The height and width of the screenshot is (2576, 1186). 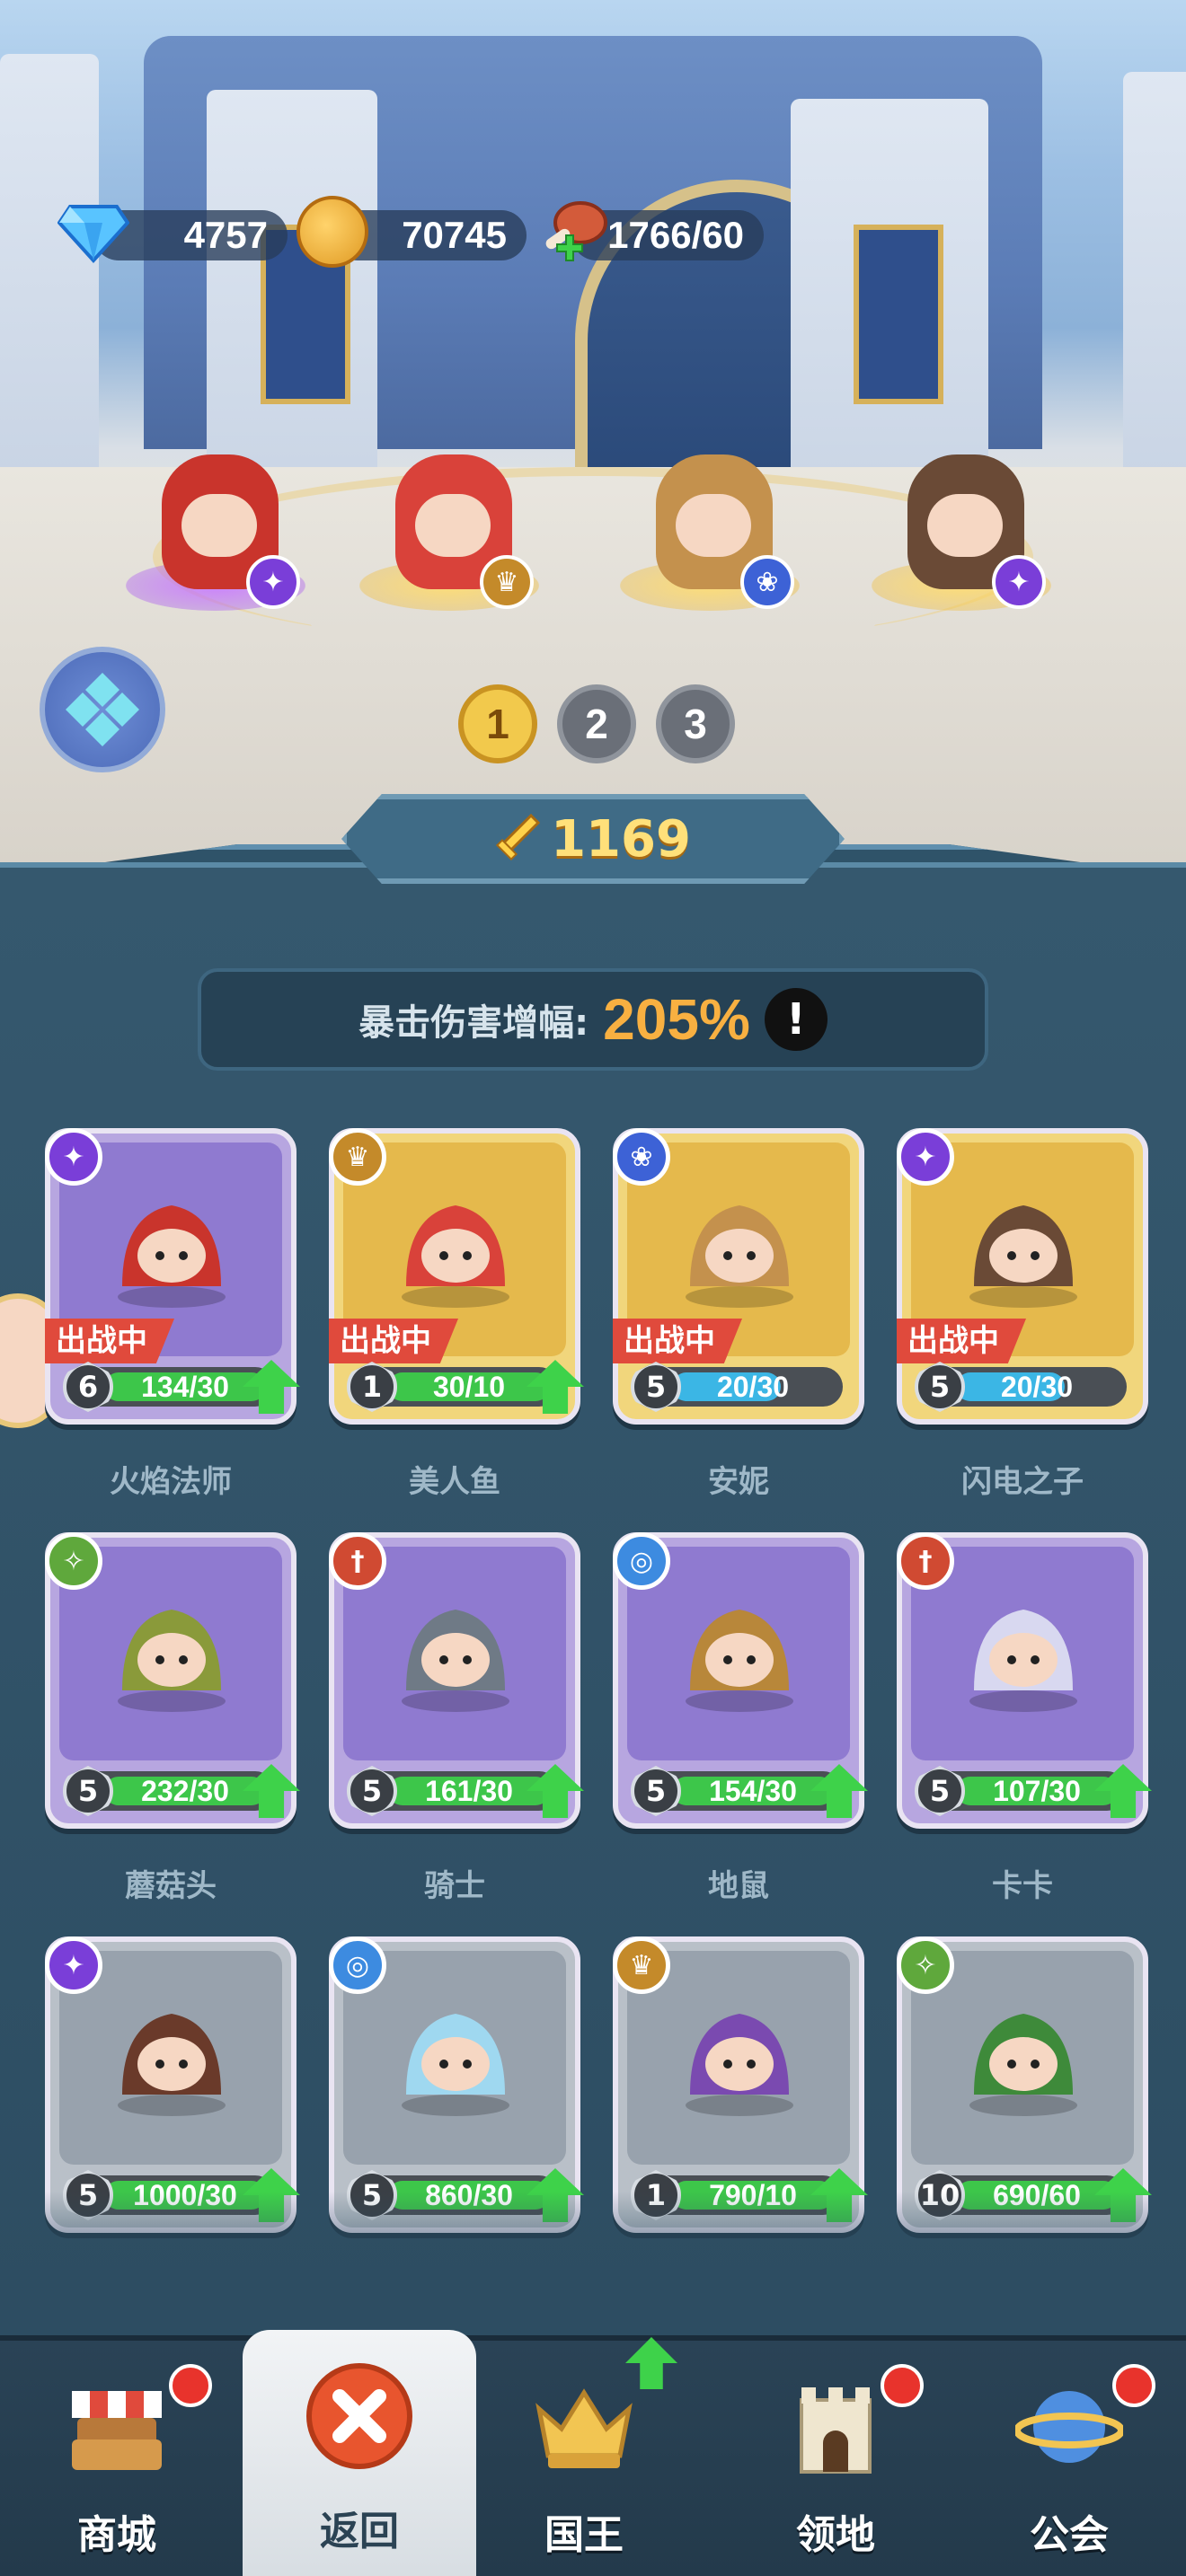 What do you see at coordinates (593, 2263) in the screenshot?
I see `list-fade-overlay` at bounding box center [593, 2263].